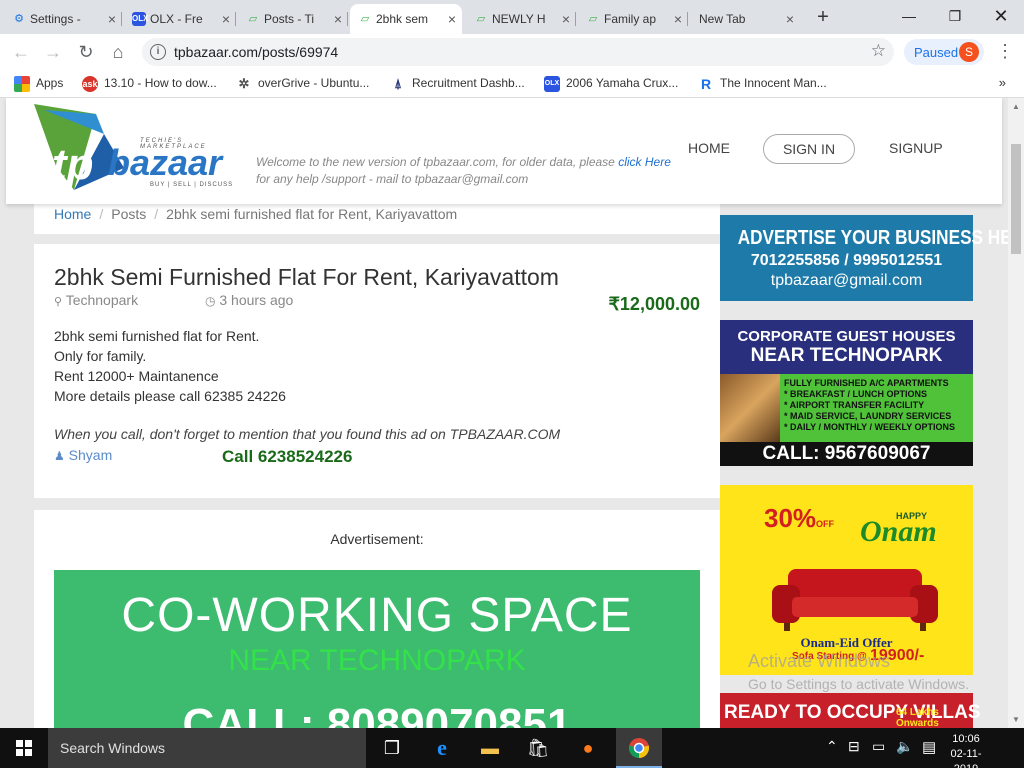  What do you see at coordinates (588, 748) in the screenshot?
I see `firefox-icon: ●` at bounding box center [588, 748].